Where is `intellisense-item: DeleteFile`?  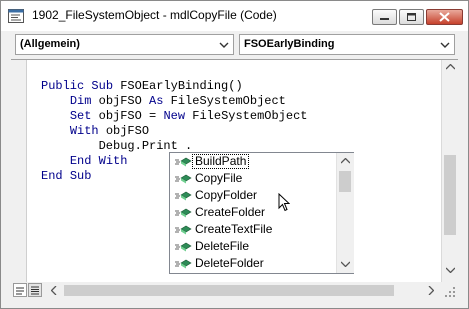
intellisense-item: DeleteFile is located at coordinates (252, 246).